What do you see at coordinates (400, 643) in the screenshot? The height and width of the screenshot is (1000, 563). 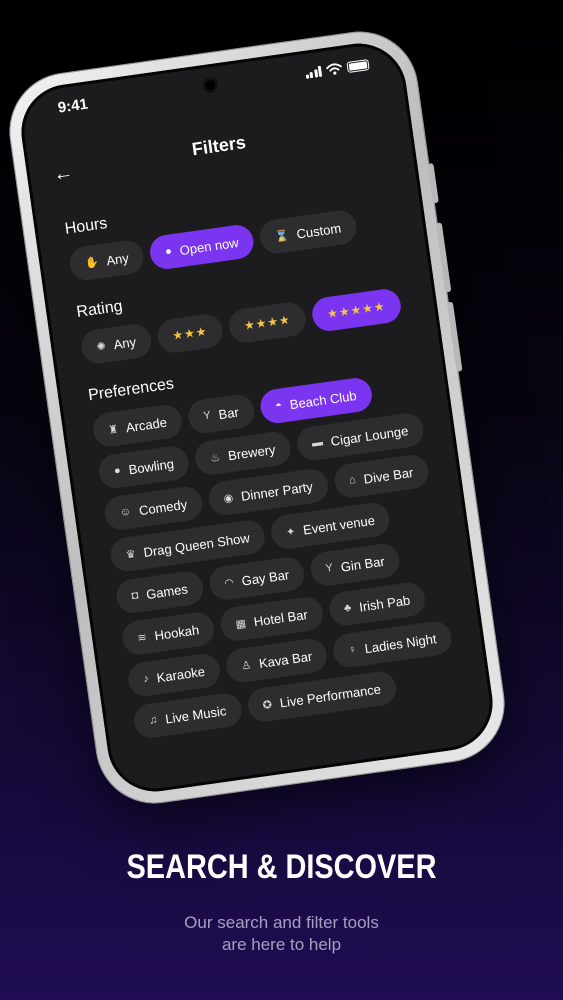 I see `chip-label: Ladies Night` at bounding box center [400, 643].